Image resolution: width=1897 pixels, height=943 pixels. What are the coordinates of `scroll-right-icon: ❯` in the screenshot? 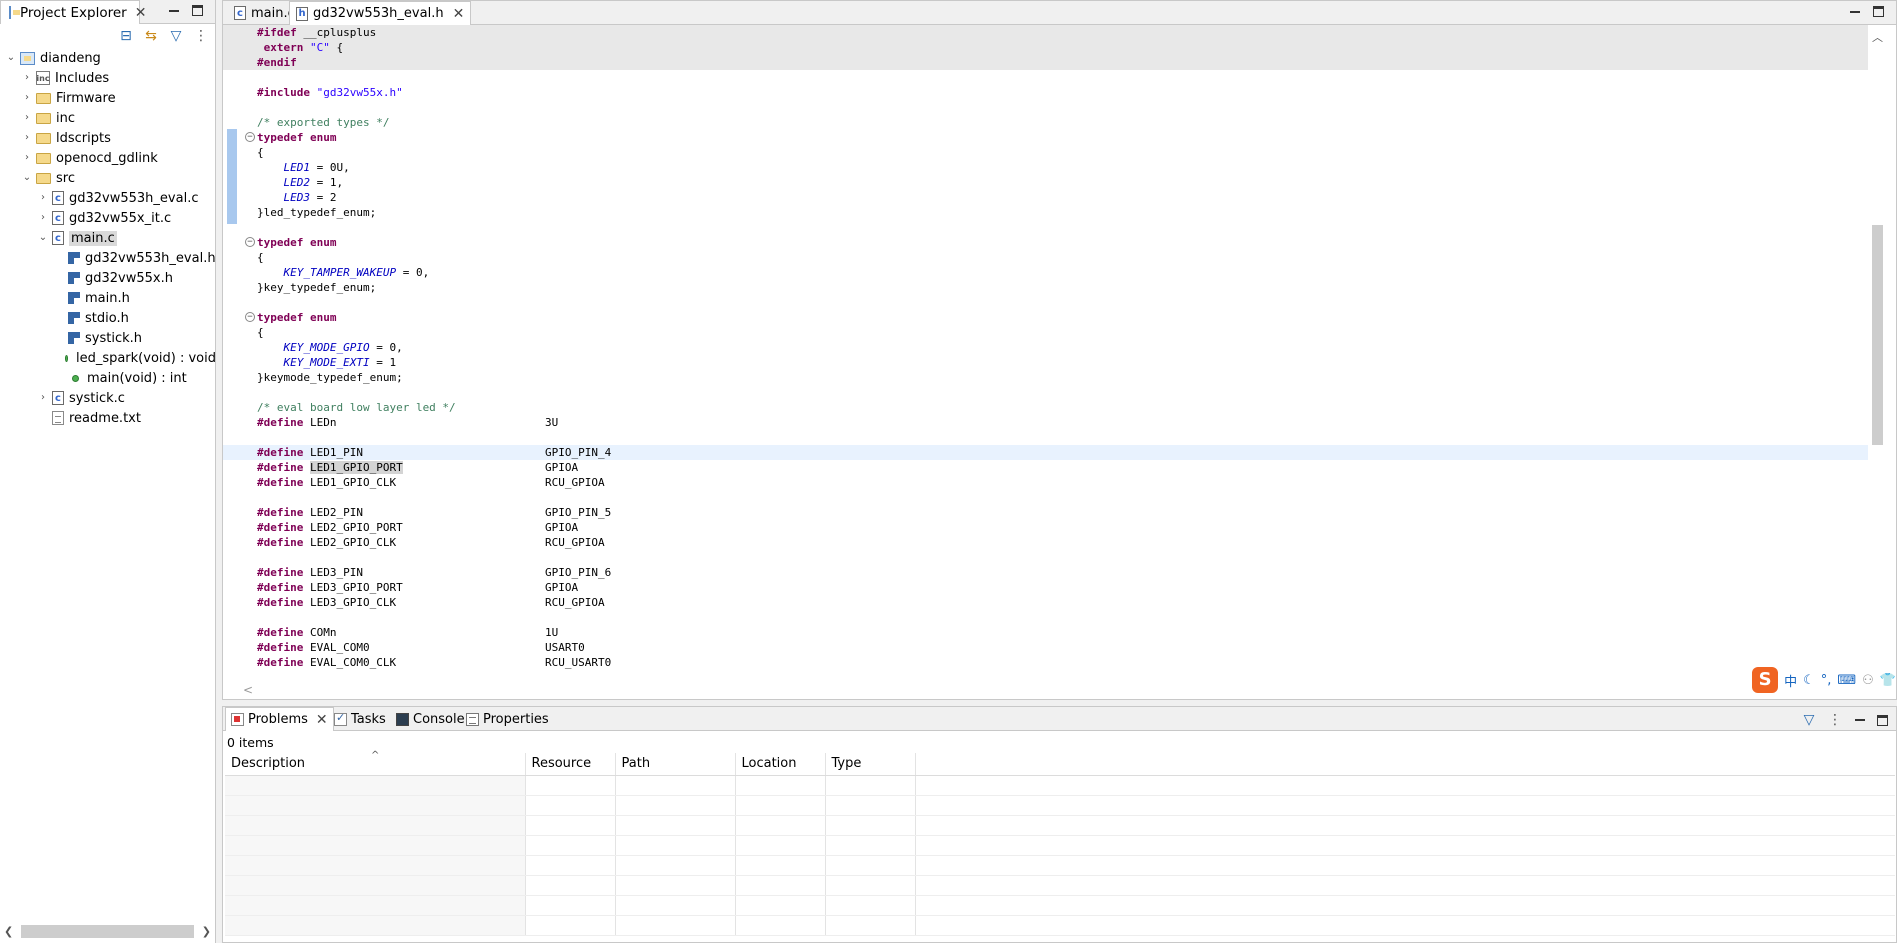 It's located at (206, 931).